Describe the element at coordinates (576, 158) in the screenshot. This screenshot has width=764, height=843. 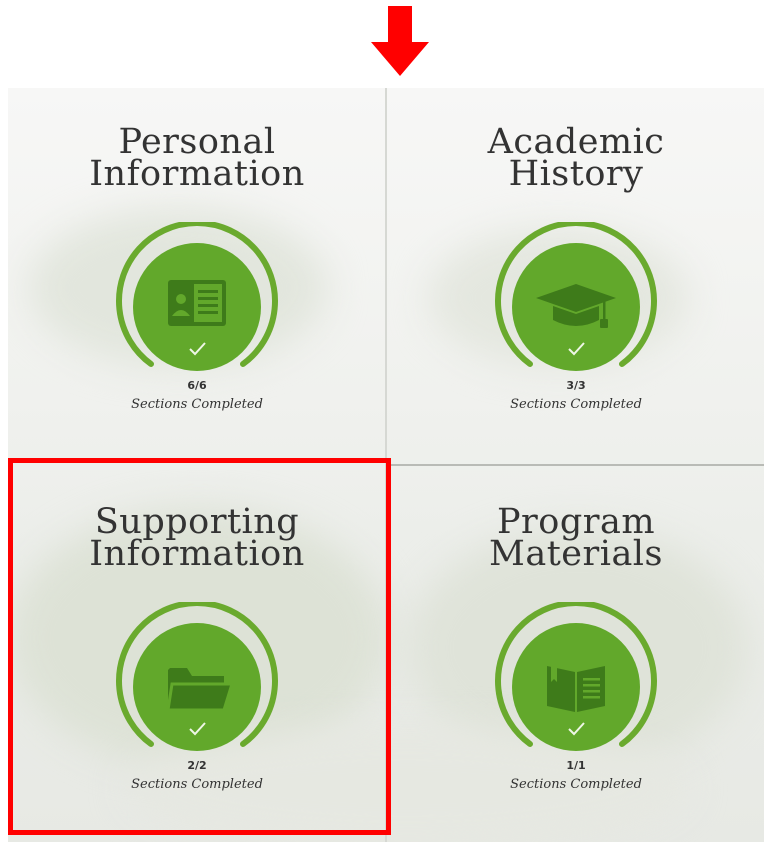
I see `tile-title: Academic History` at that location.